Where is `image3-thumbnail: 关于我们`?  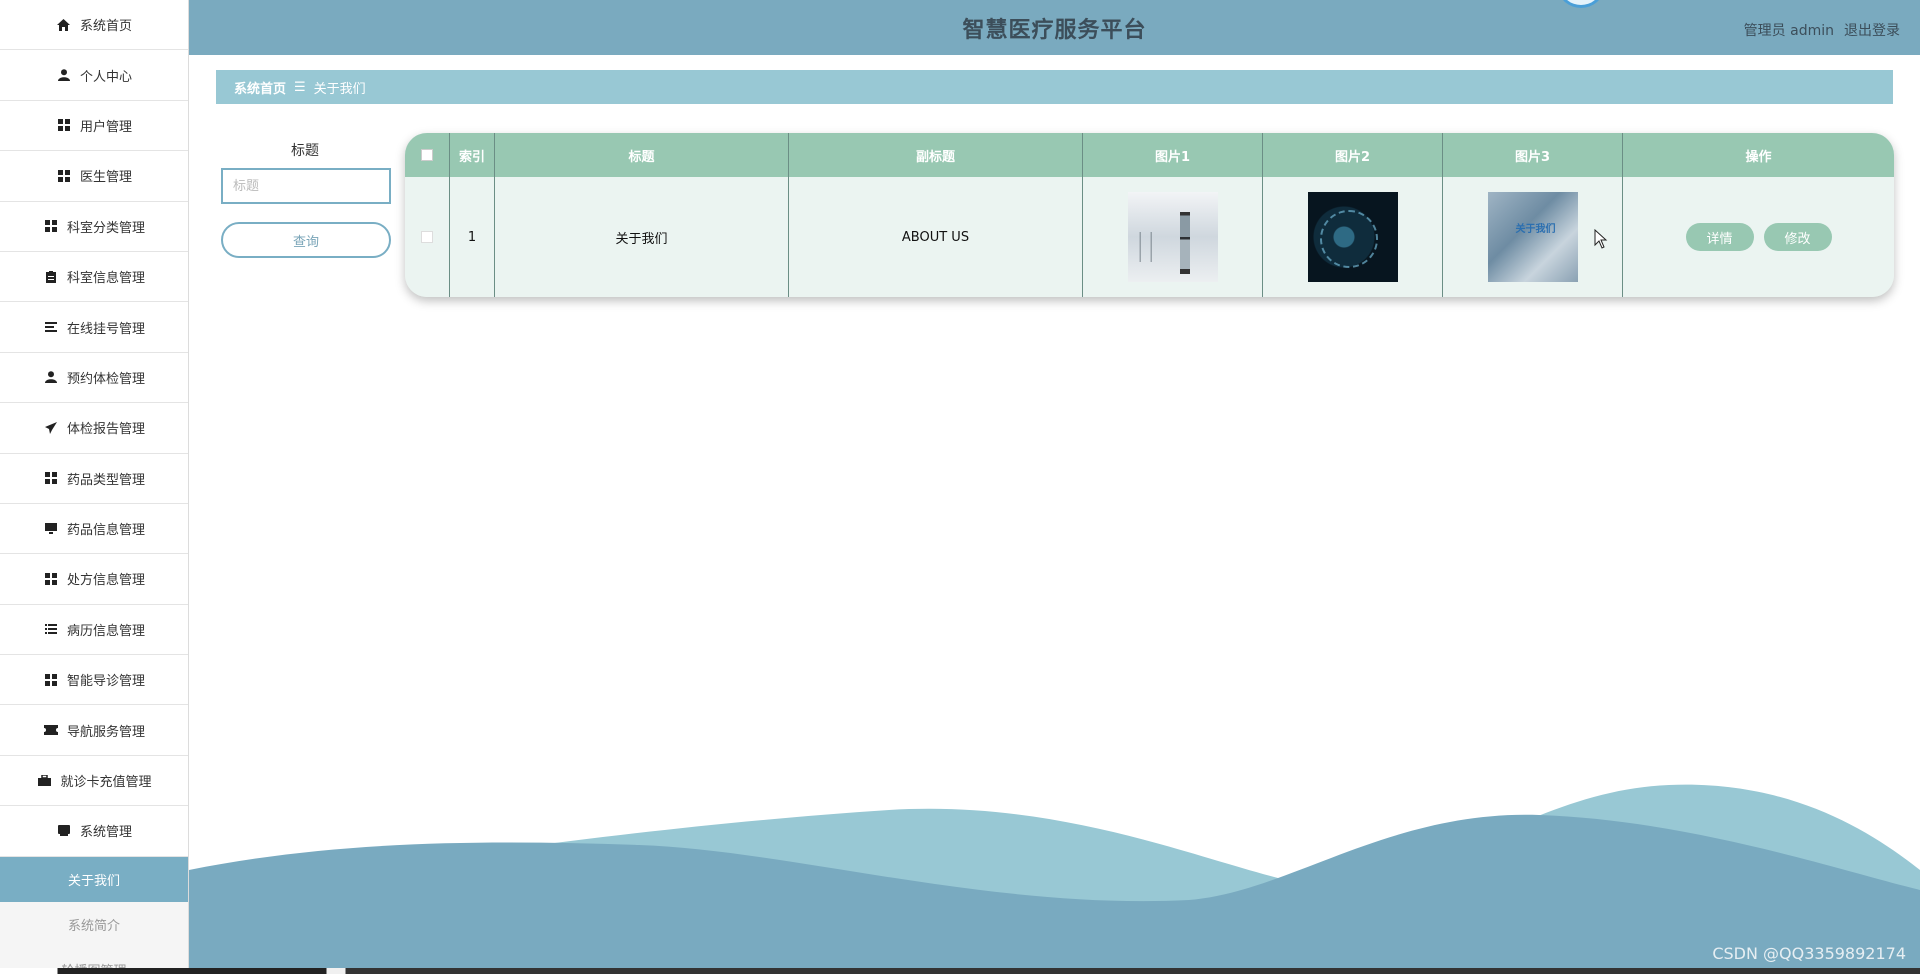
image3-thumbnail: 关于我们 is located at coordinates (1532, 237).